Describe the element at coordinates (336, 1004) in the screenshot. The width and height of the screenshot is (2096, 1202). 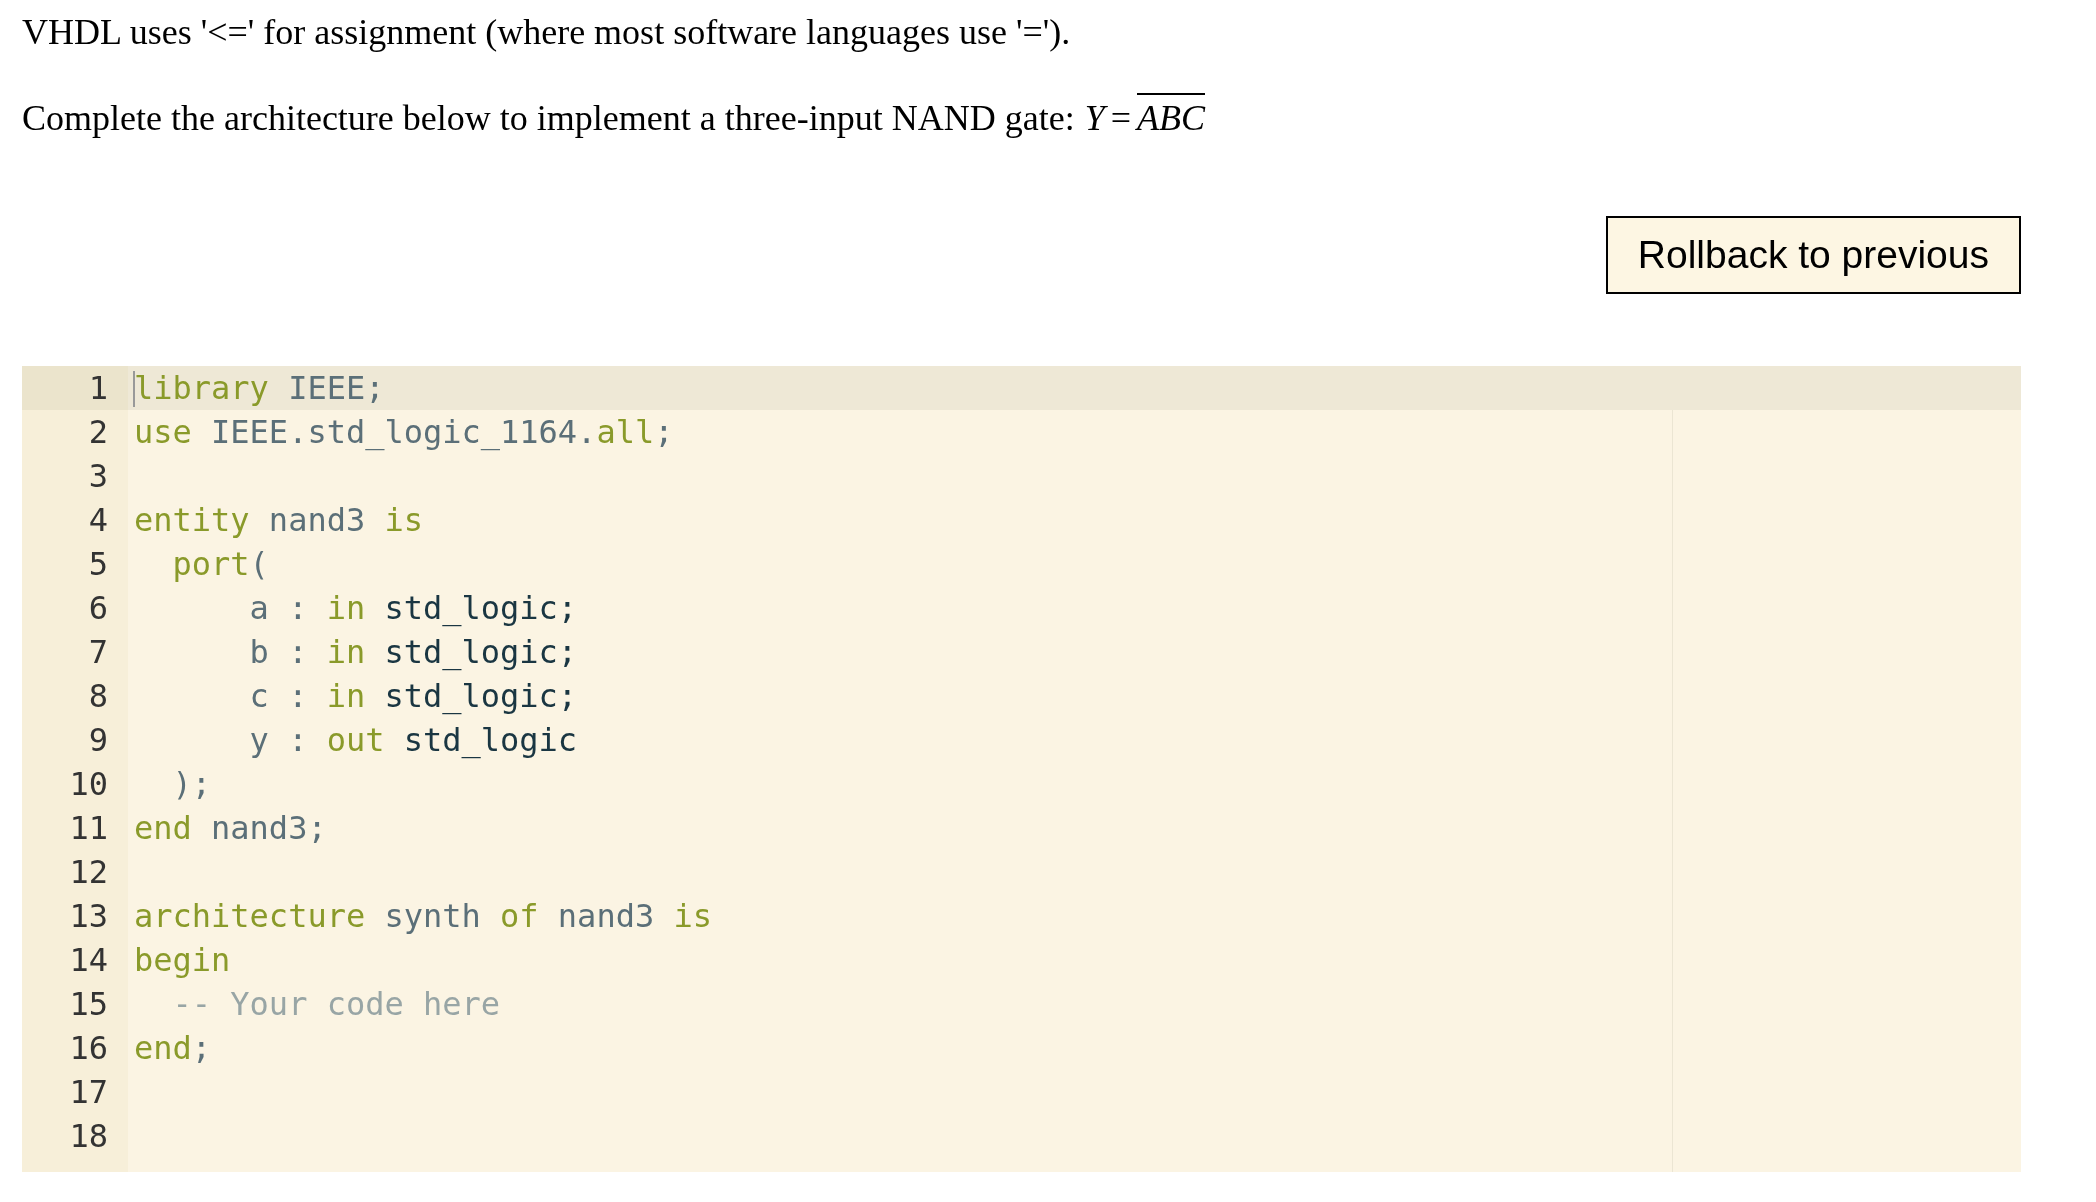
I see `code-line: -- Your code here` at that location.